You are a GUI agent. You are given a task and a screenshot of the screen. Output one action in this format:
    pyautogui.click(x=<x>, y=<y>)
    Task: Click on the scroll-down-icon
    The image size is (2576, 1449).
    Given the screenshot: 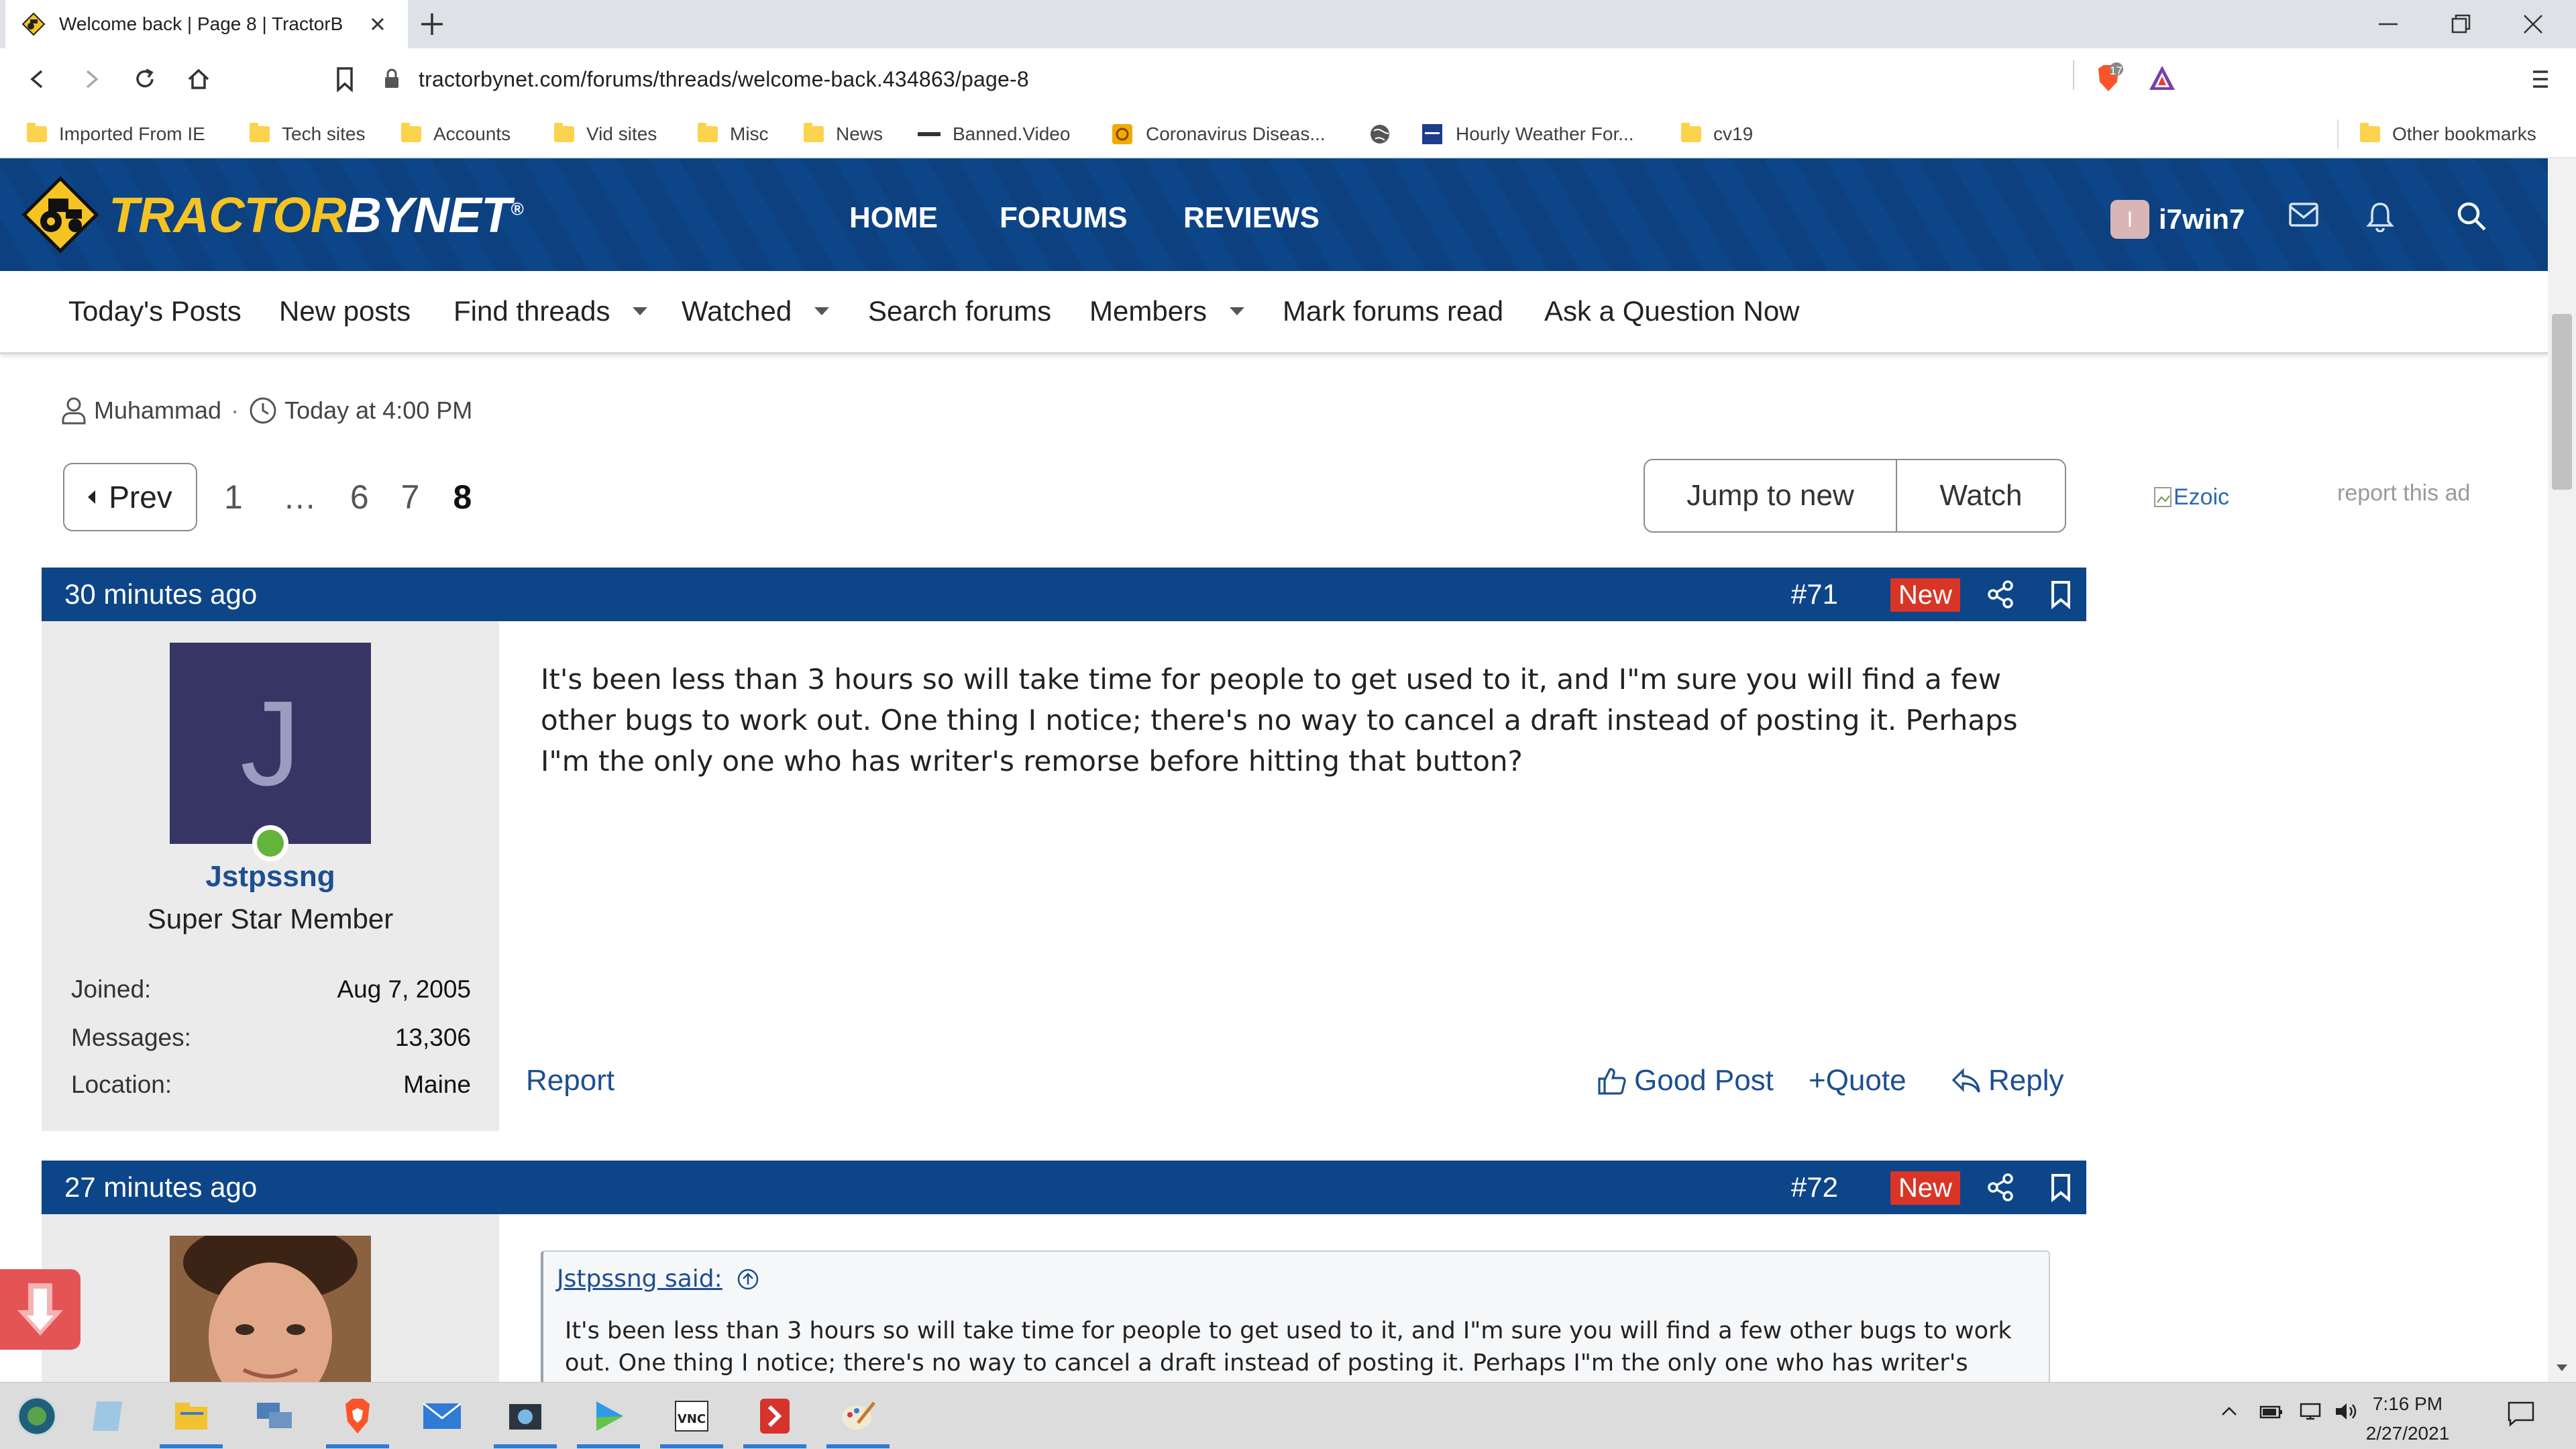 What is the action you would take?
    pyautogui.click(x=2562, y=1368)
    